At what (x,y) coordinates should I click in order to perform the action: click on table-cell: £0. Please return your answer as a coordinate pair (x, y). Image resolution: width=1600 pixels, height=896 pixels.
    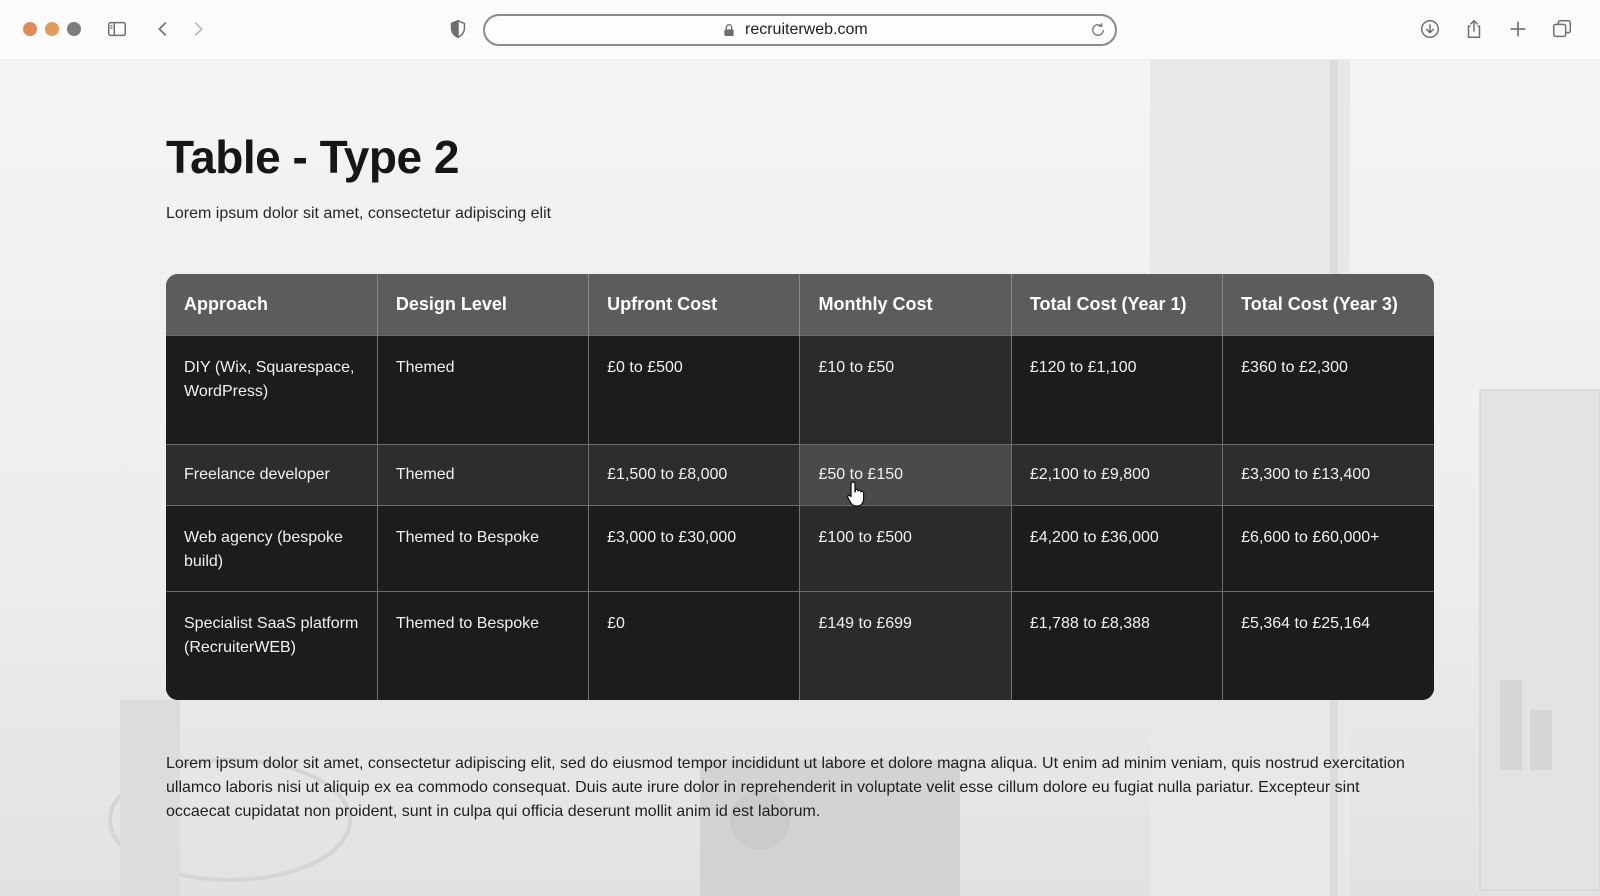
    Looking at the image, I should click on (694, 645).